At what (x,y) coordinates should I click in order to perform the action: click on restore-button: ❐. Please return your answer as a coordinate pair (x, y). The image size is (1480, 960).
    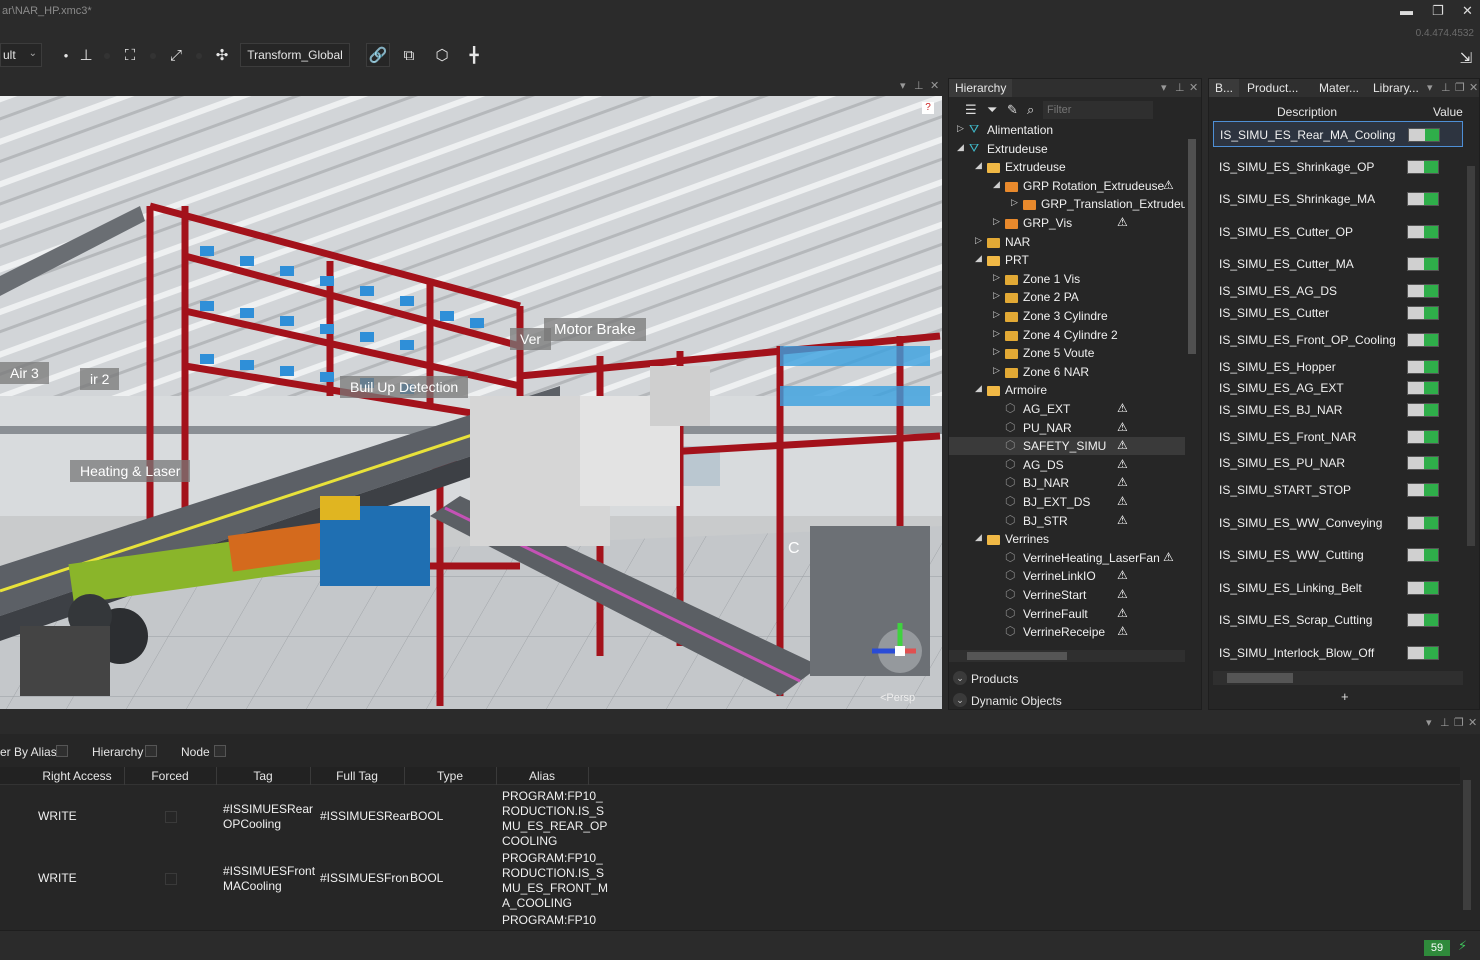
    Looking at the image, I should click on (1438, 11).